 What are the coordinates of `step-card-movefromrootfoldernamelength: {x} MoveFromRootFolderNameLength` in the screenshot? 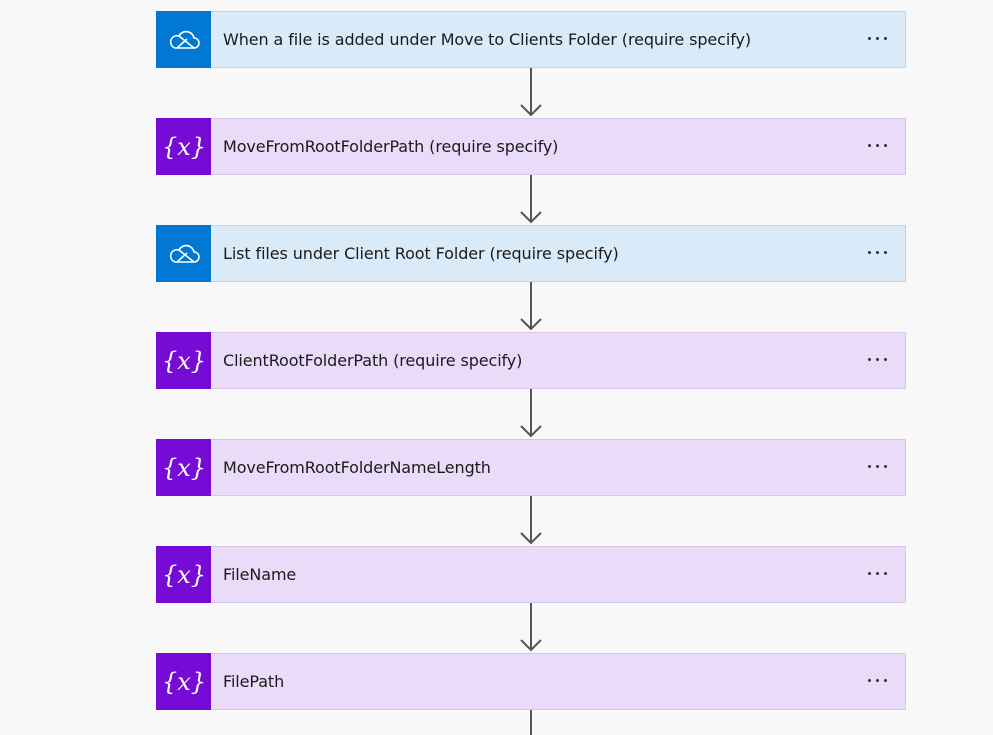 It's located at (531, 467).